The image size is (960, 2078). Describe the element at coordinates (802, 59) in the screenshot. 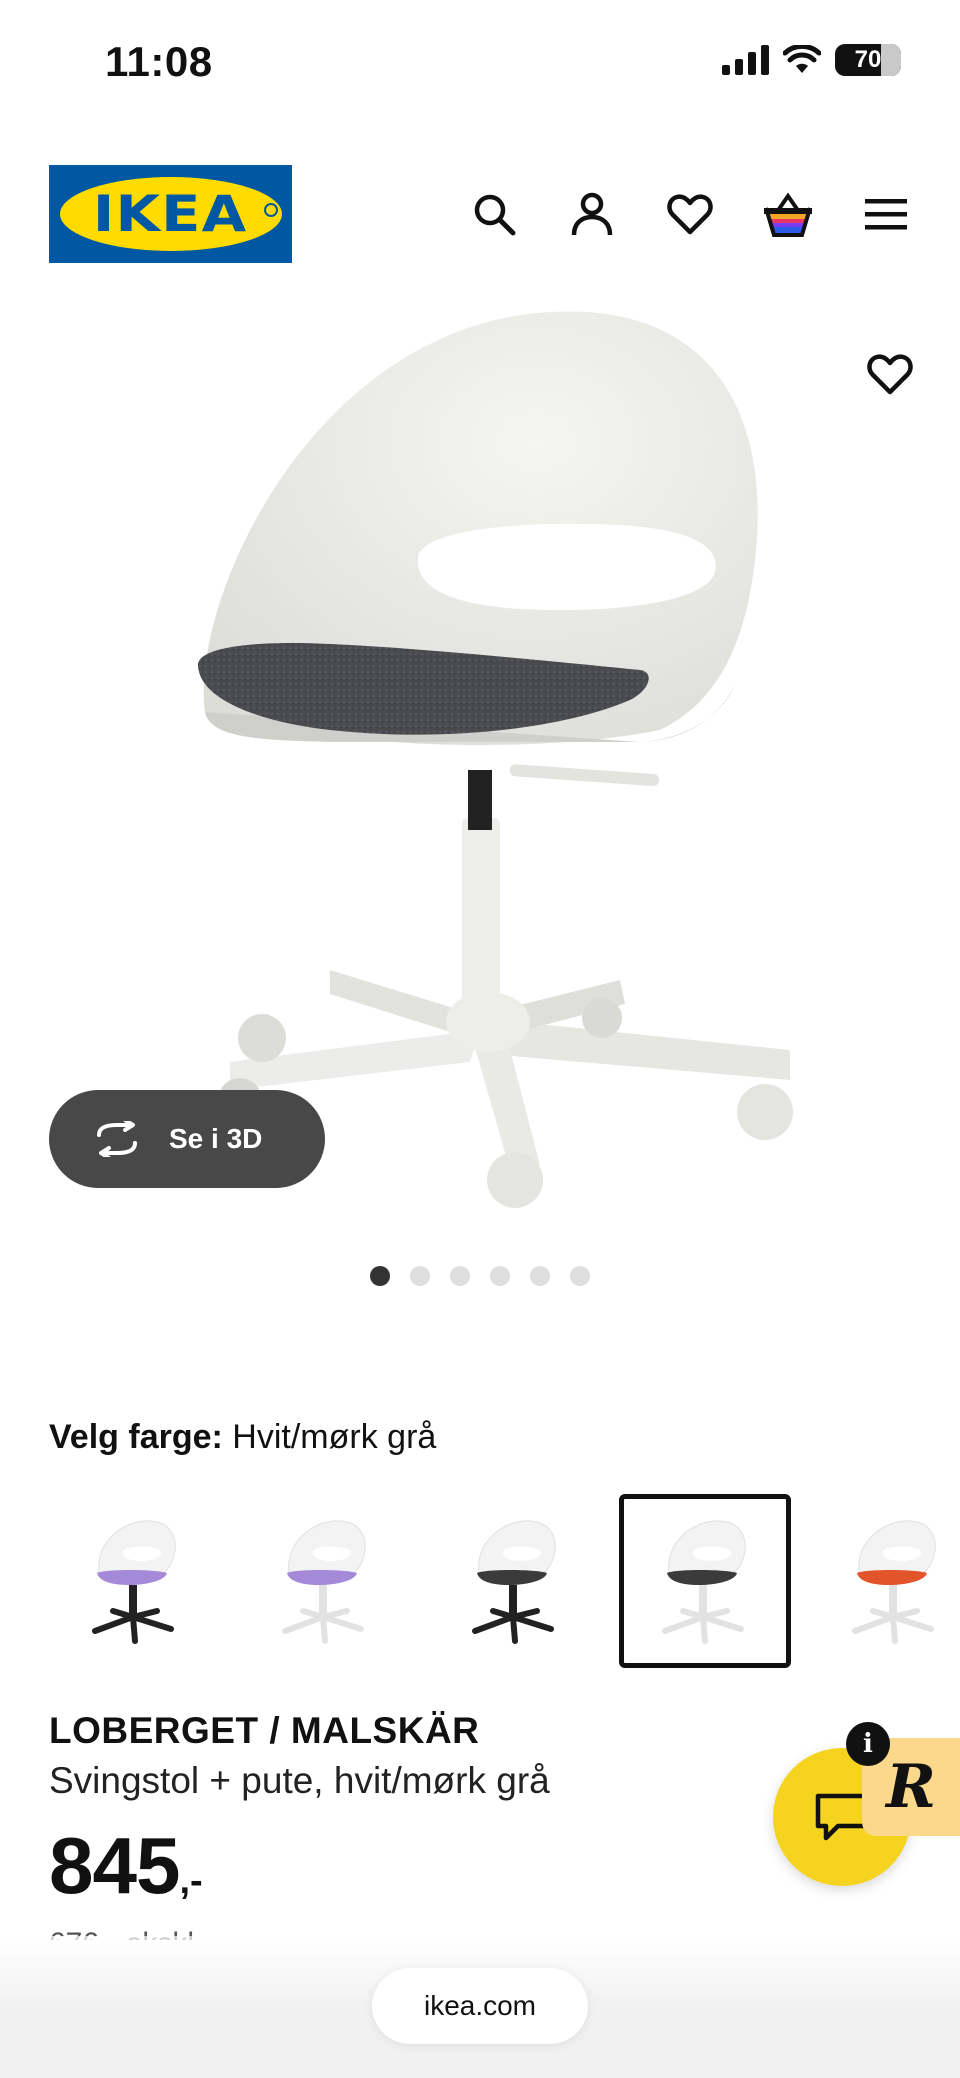

I see `wifi-icon` at that location.